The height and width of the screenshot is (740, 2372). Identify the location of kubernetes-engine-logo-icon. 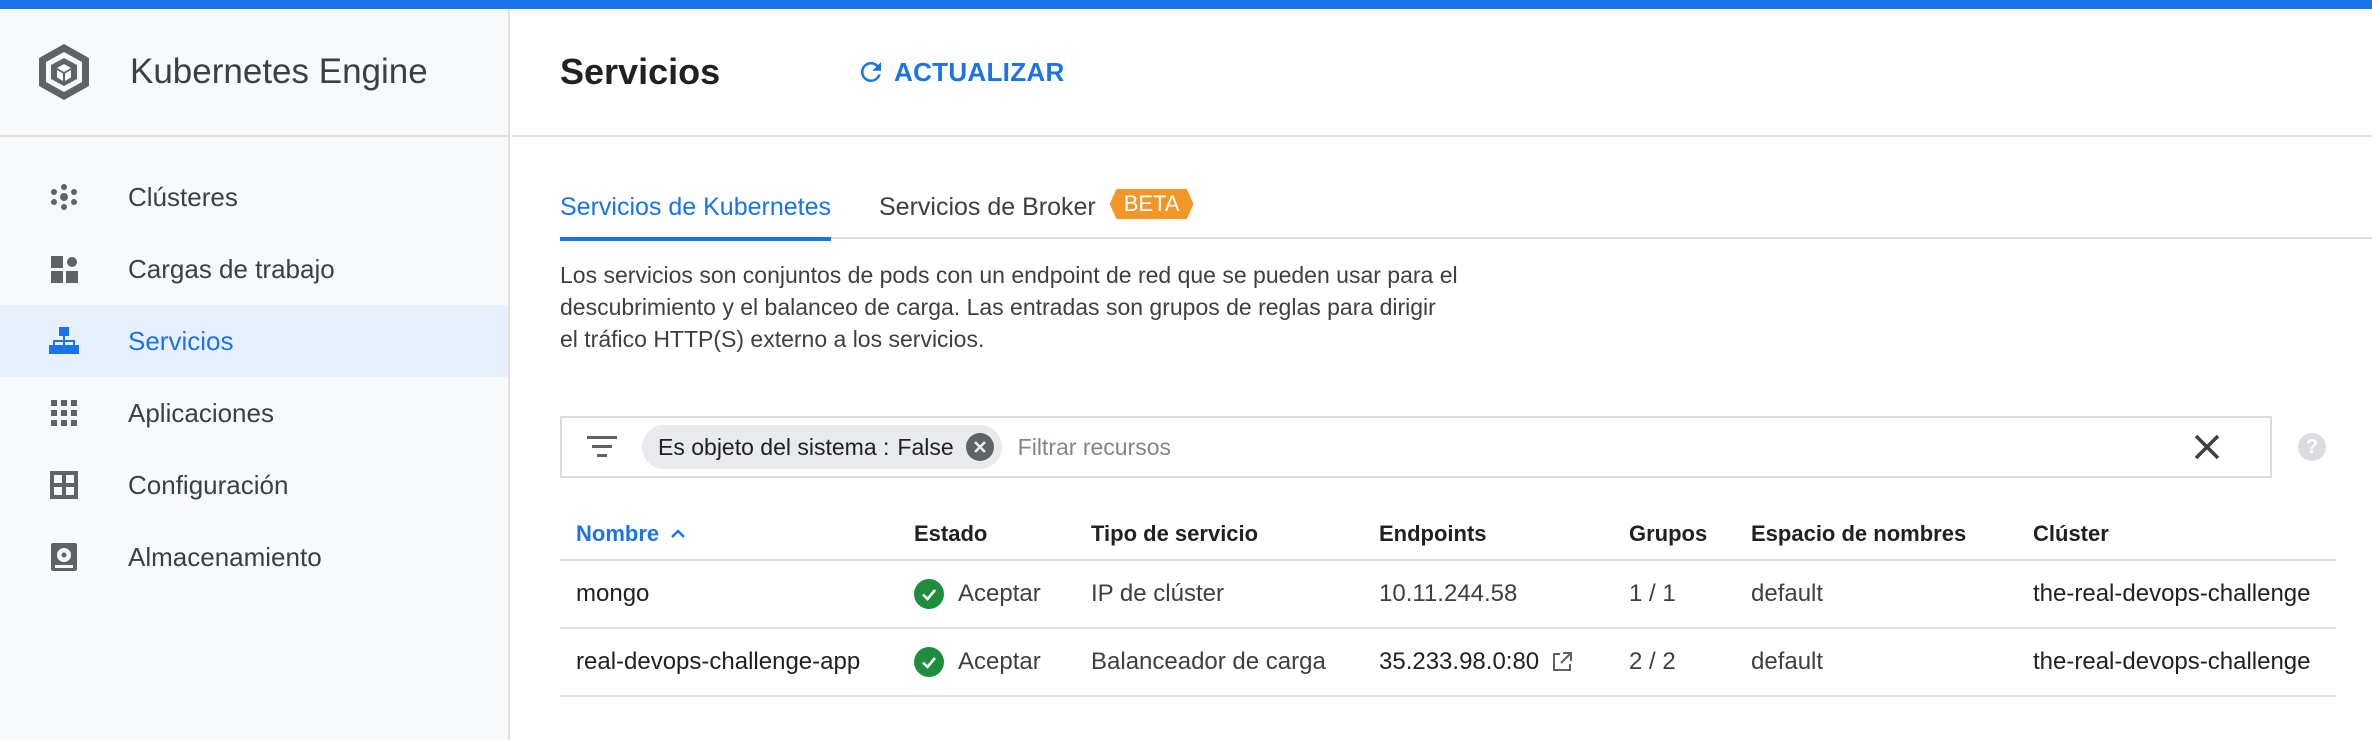
(64, 72).